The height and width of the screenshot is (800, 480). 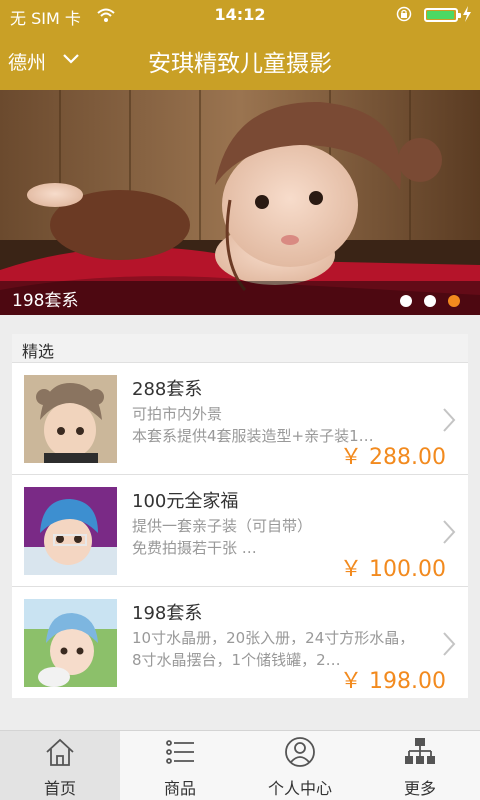 I want to click on tab-label: 商品, so click(x=179, y=788).